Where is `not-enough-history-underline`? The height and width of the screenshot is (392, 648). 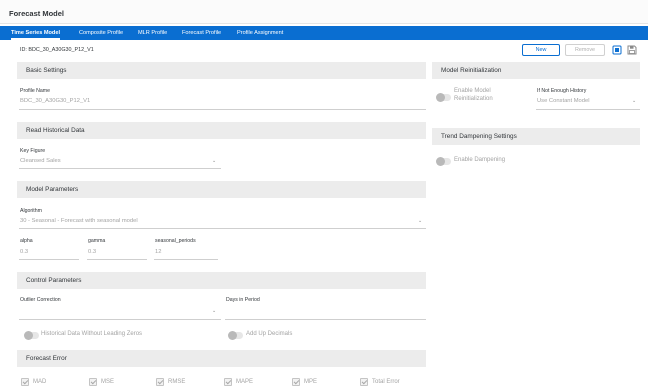
not-enough-history-underline is located at coordinates (588, 109).